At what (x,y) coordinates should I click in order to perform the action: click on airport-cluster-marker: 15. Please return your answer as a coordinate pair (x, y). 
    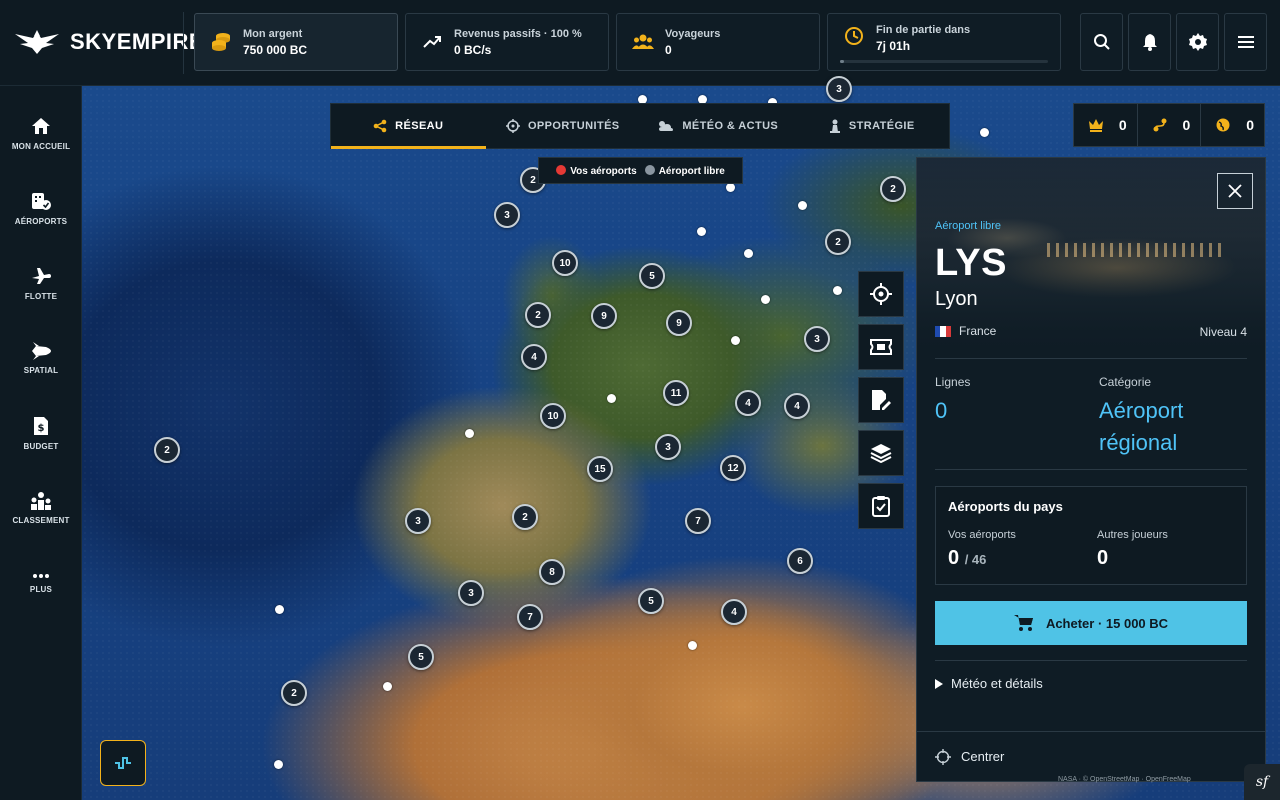
    Looking at the image, I should click on (600, 469).